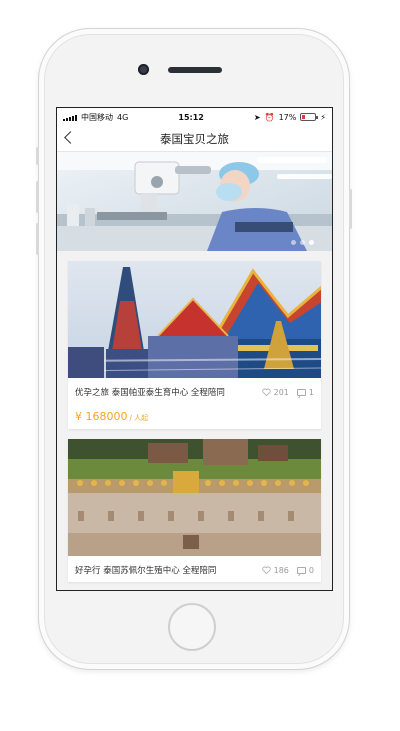 The width and height of the screenshot is (400, 731). What do you see at coordinates (257, 117) in the screenshot?
I see `location-icon: ➤` at bounding box center [257, 117].